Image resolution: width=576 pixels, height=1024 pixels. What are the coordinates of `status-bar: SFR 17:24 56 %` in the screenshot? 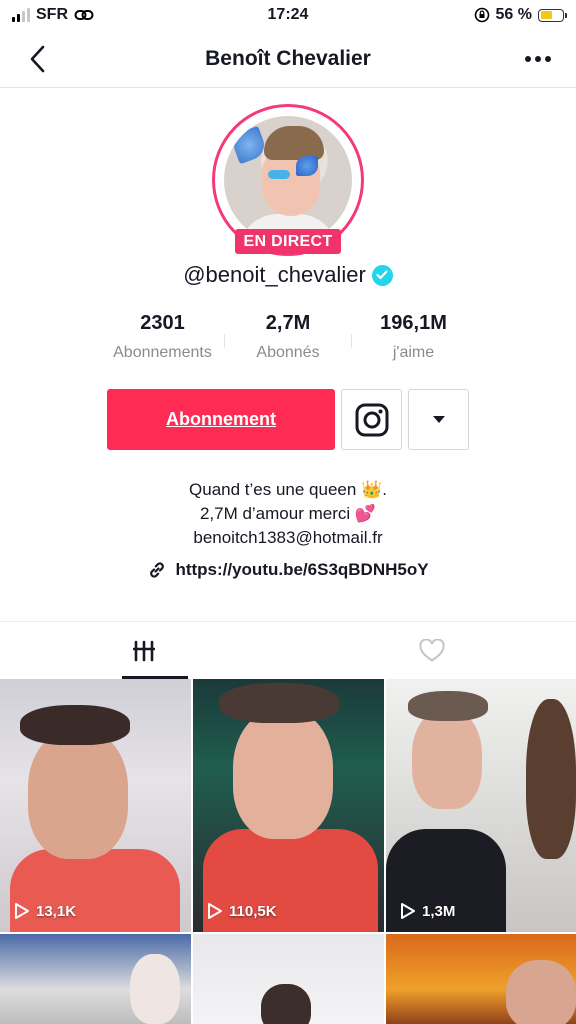 It's located at (288, 15).